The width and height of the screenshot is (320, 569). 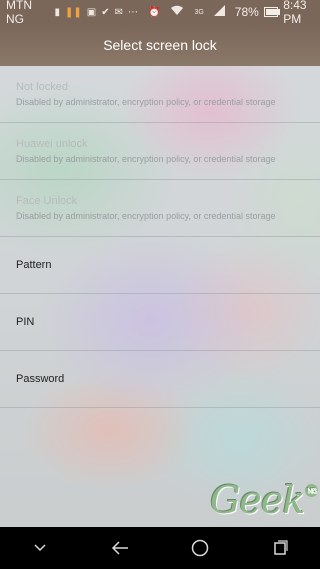 What do you see at coordinates (57, 12) in the screenshot?
I see `sim-card-icon: ▮` at bounding box center [57, 12].